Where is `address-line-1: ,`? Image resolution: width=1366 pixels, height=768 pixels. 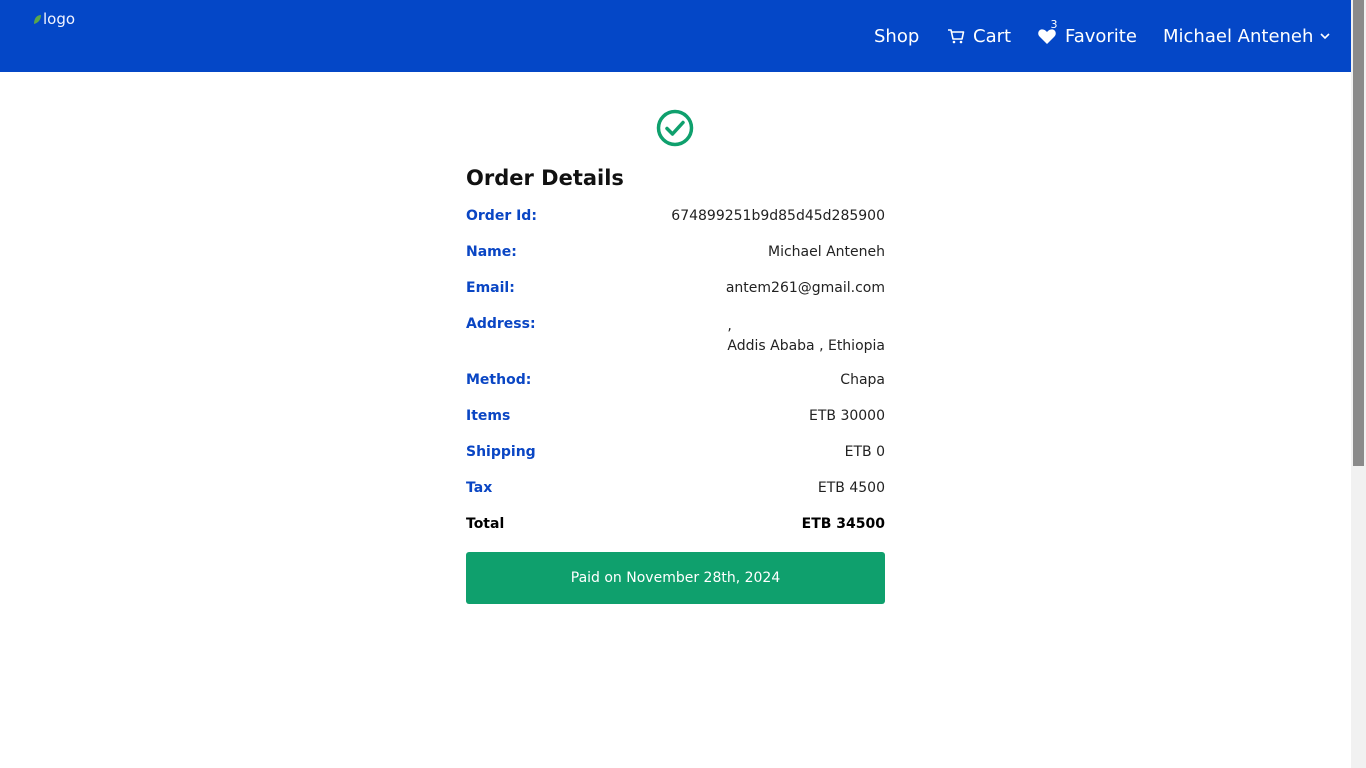 address-line-1: , is located at coordinates (729, 326).